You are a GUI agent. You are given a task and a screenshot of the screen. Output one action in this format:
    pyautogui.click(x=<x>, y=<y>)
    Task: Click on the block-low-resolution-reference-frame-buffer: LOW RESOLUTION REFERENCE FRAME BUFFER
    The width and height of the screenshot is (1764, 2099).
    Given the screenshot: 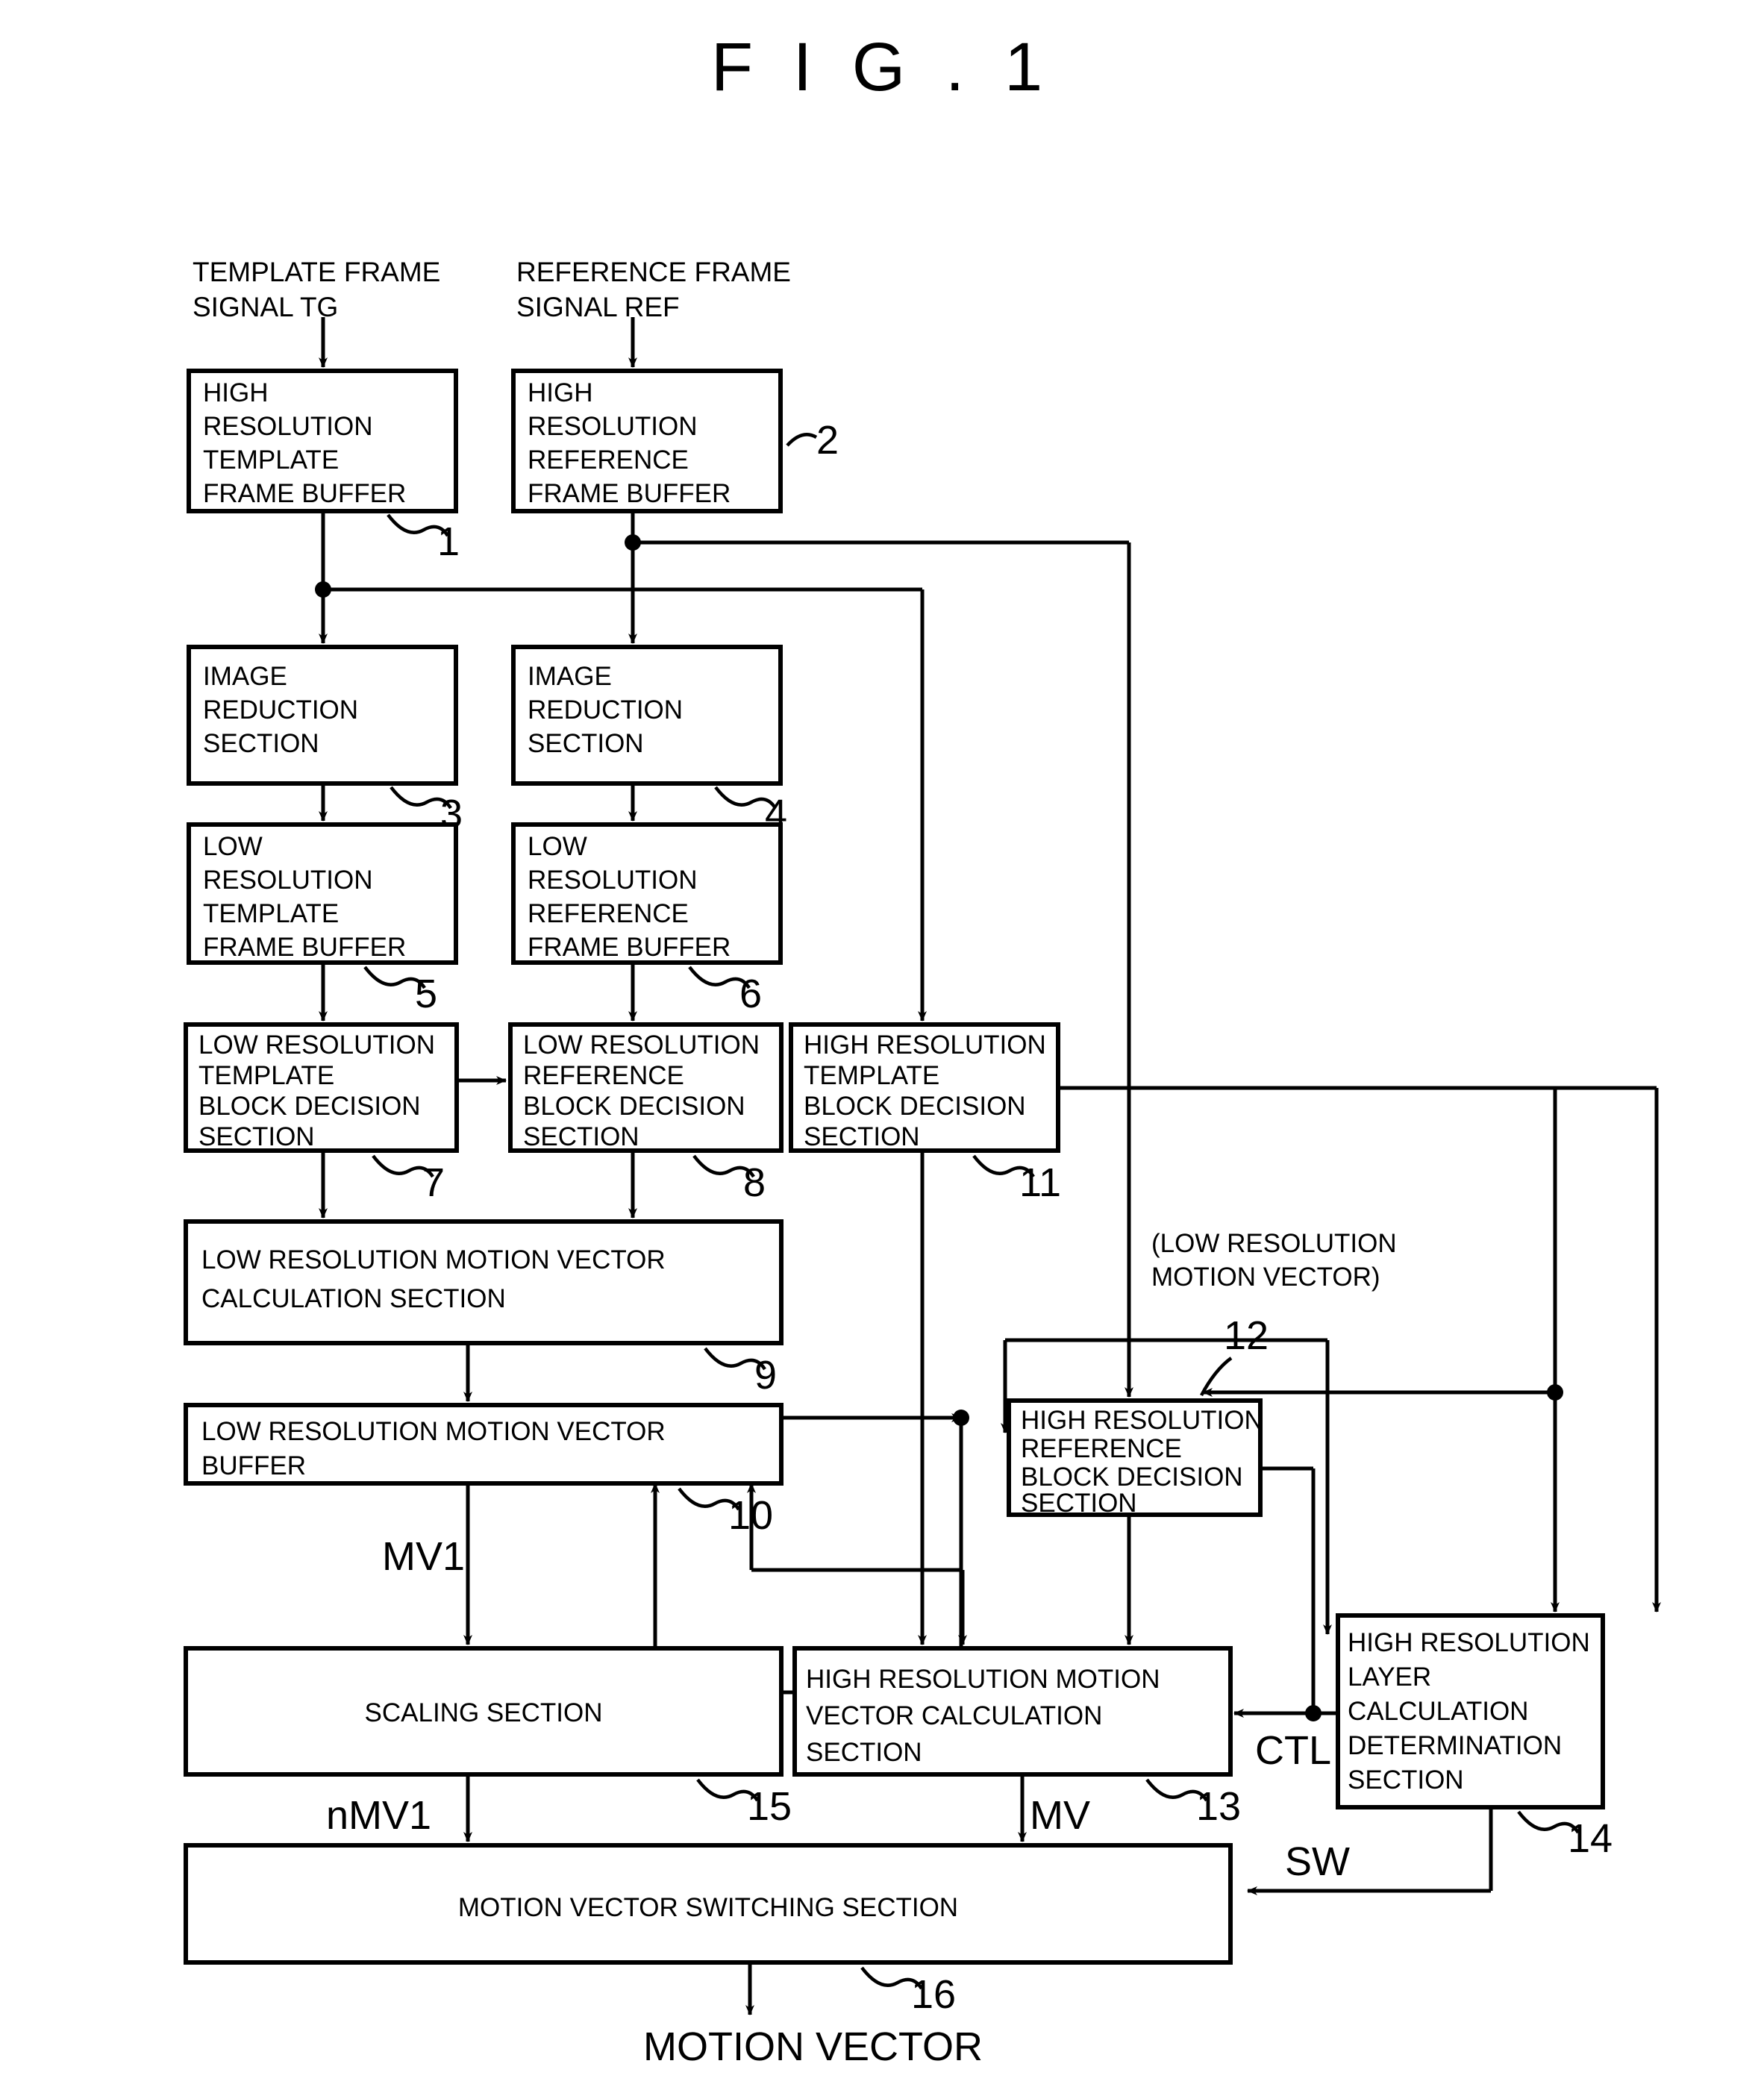 What is the action you would take?
    pyautogui.click(x=647, y=893)
    